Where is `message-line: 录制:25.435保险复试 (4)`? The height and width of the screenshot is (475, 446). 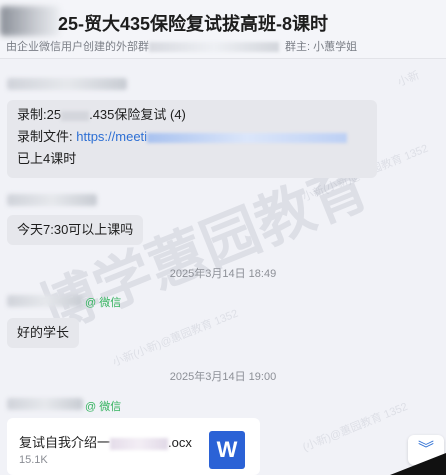
message-line: 录制:25.435保险复试 (4) is located at coordinates (101, 114).